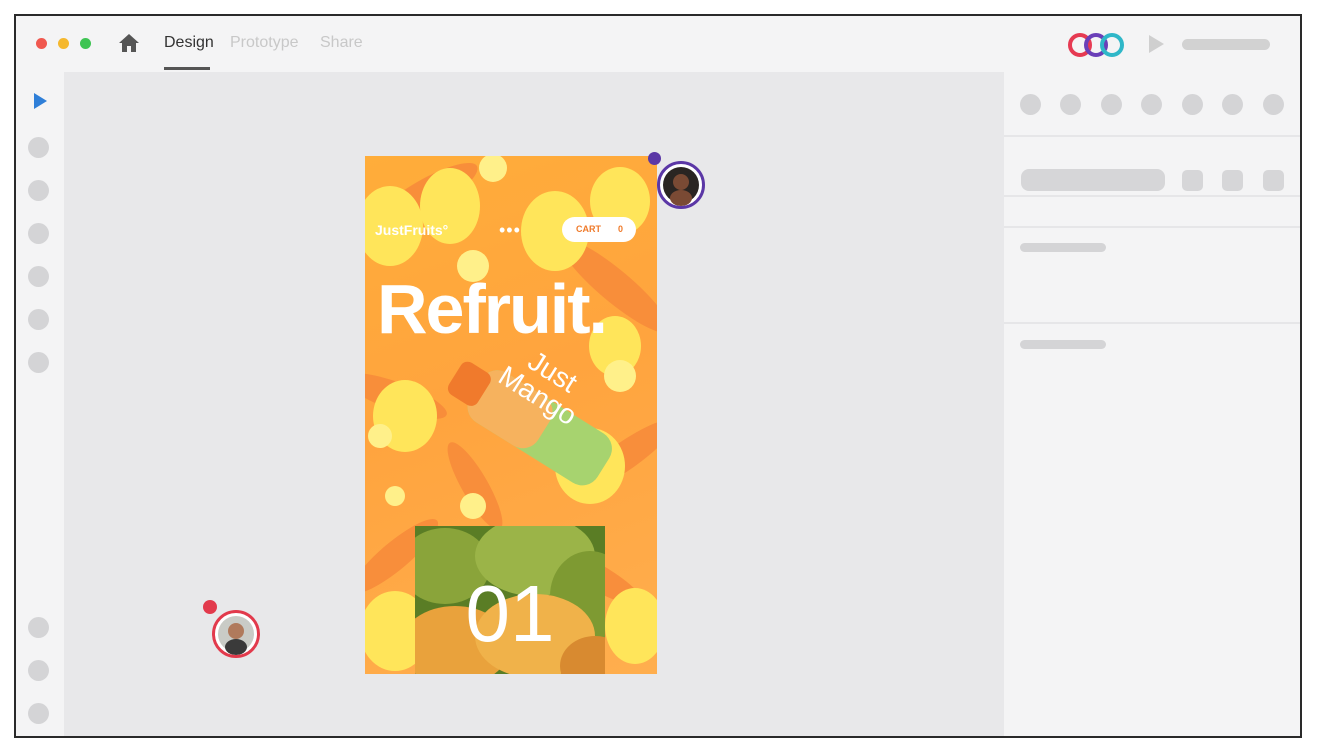 This screenshot has height=750, width=1318. I want to click on product-tile: 01, so click(510, 600).